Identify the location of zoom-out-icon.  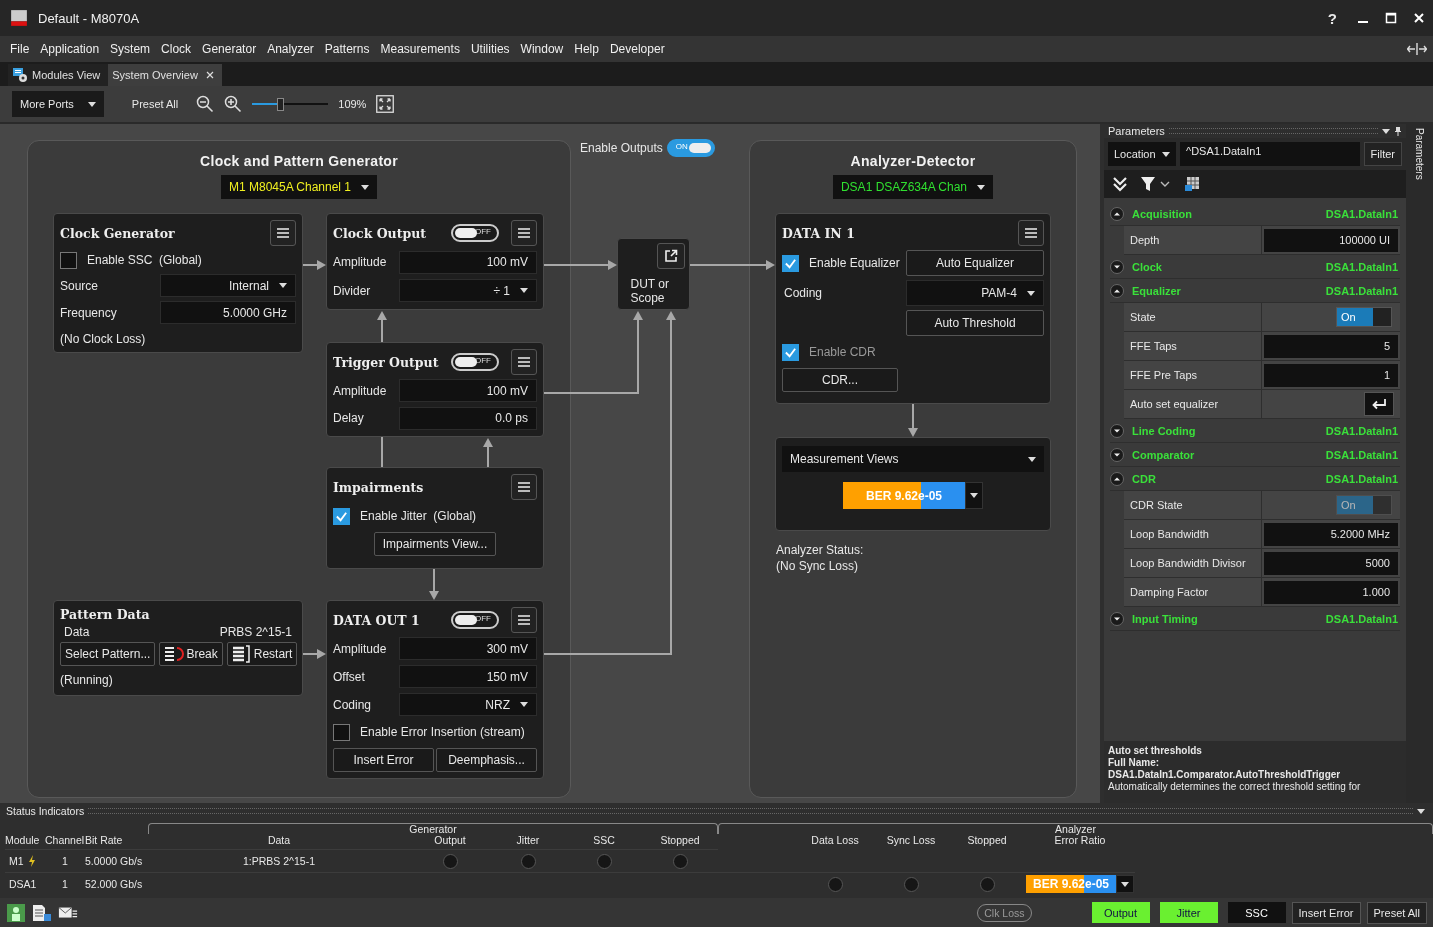
(205, 104).